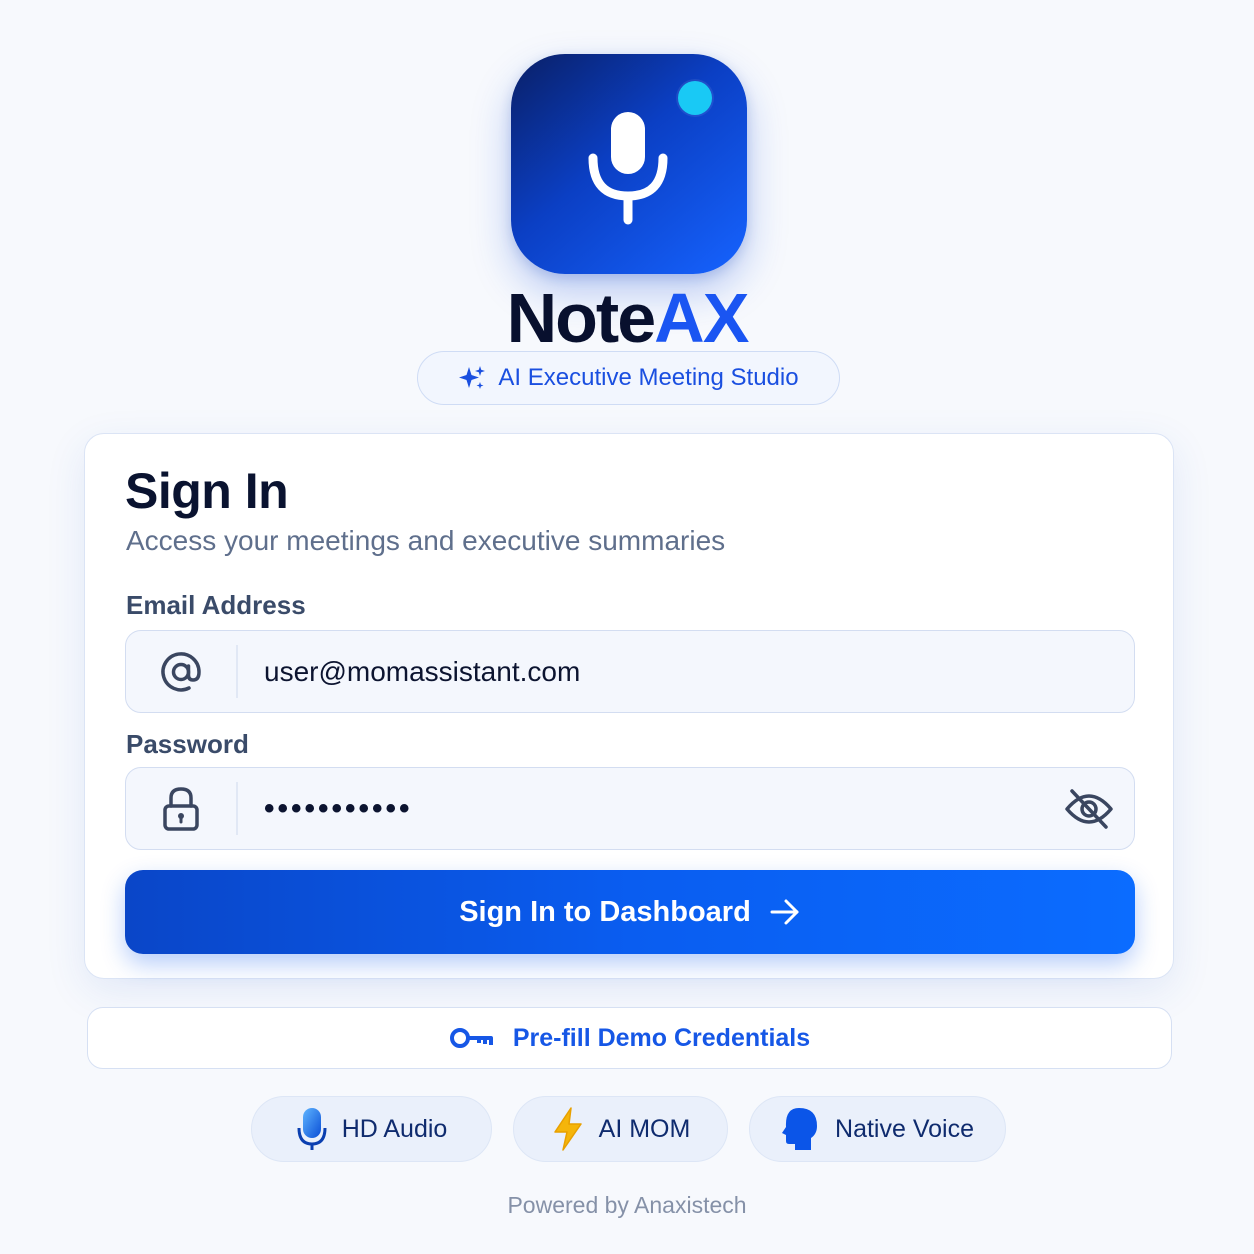  What do you see at coordinates (644, 1128) in the screenshot?
I see `feature-label: AI MOM` at bounding box center [644, 1128].